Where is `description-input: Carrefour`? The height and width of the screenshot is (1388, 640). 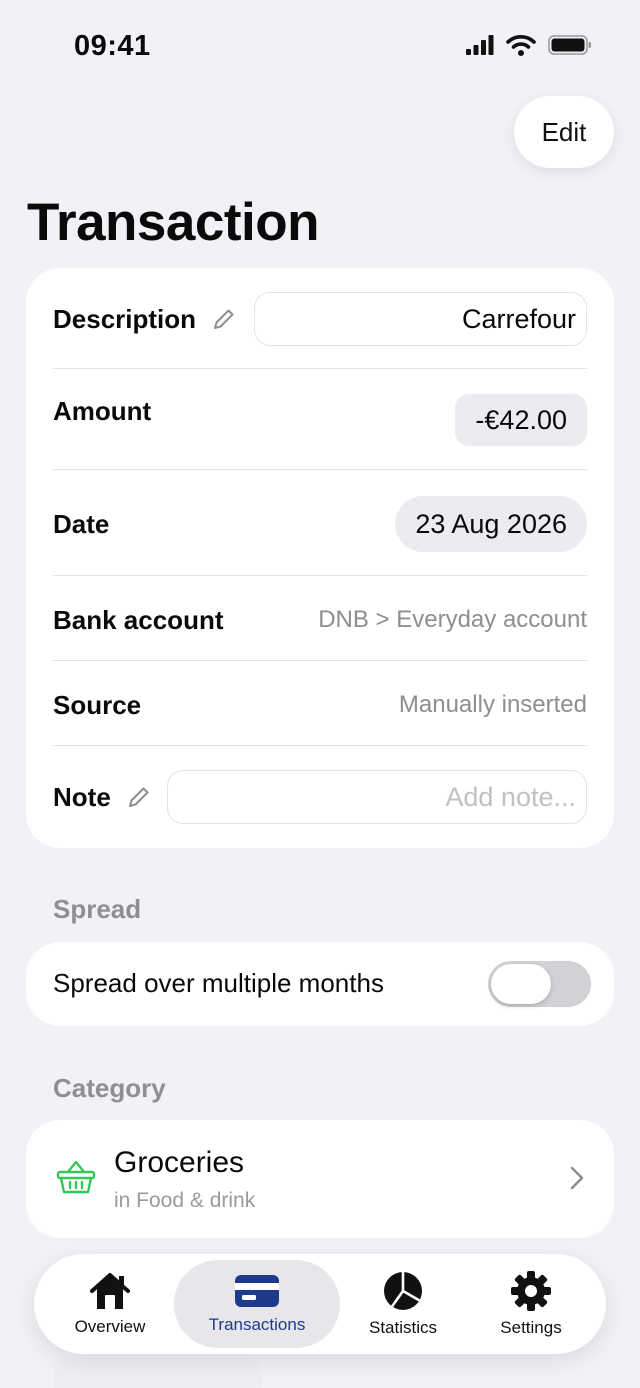
description-input: Carrefour is located at coordinates (420, 319).